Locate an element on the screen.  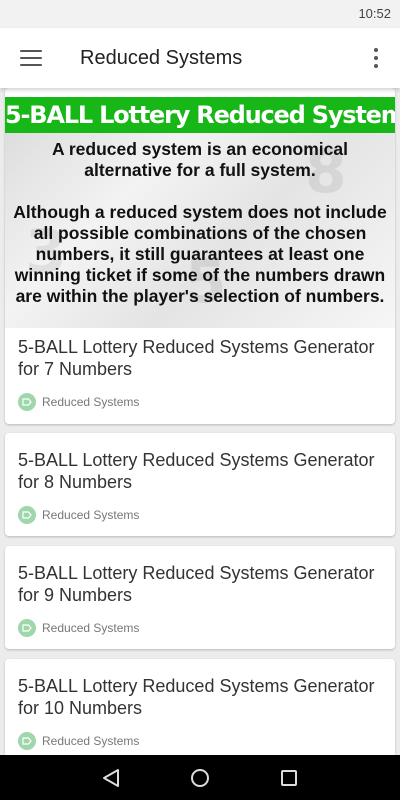
app-bar: Reduced Systems is located at coordinates (200, 58).